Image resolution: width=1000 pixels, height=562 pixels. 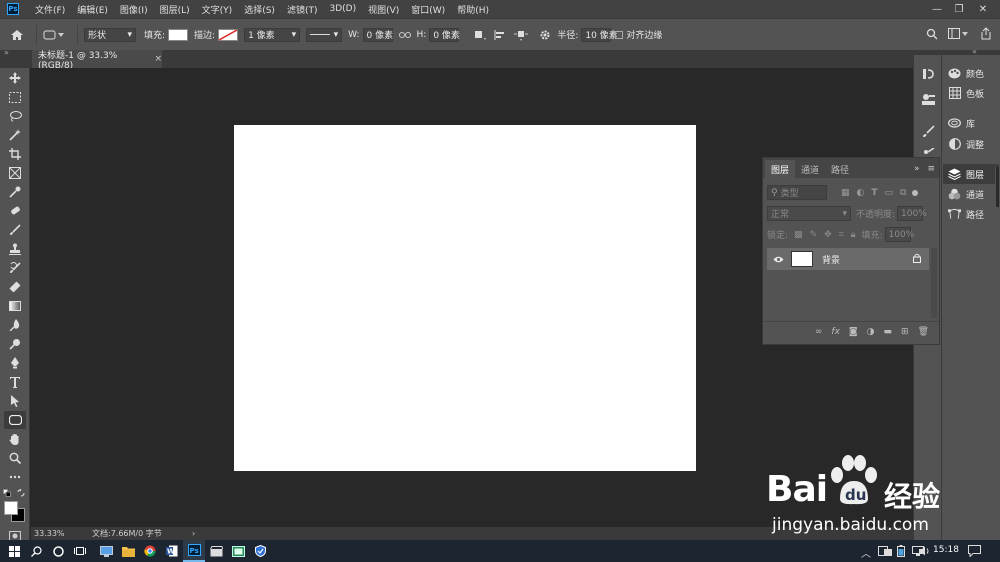 What do you see at coordinates (15, 173) in the screenshot?
I see `frame-tool-icon` at bounding box center [15, 173].